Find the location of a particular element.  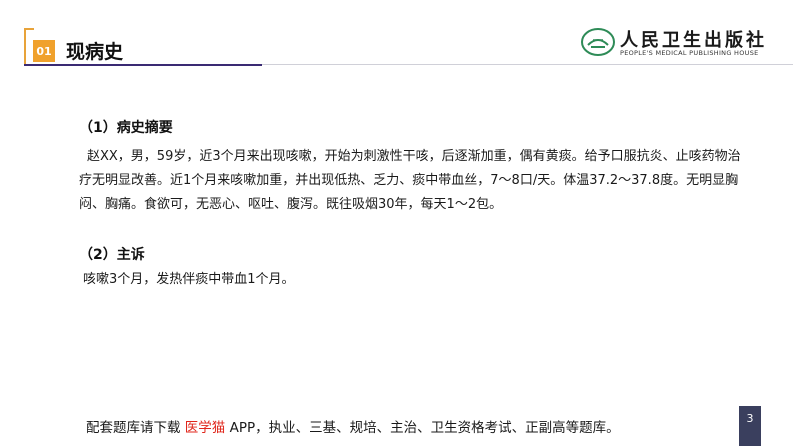

footer-note-prefix: 配套题库请下载 is located at coordinates (133, 428).